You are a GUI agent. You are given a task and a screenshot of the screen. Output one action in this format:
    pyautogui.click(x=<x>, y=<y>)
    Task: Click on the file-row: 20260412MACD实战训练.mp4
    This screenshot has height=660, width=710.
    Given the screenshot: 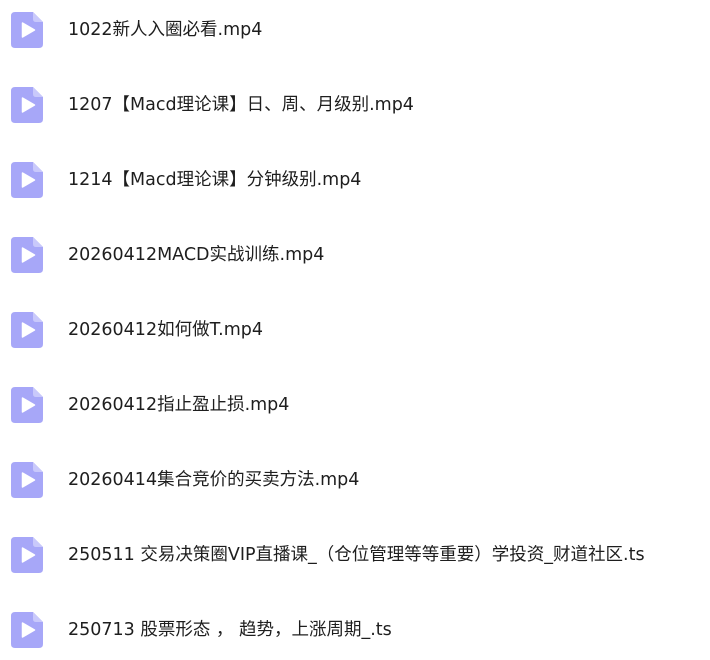 What is the action you would take?
    pyautogui.click(x=355, y=255)
    